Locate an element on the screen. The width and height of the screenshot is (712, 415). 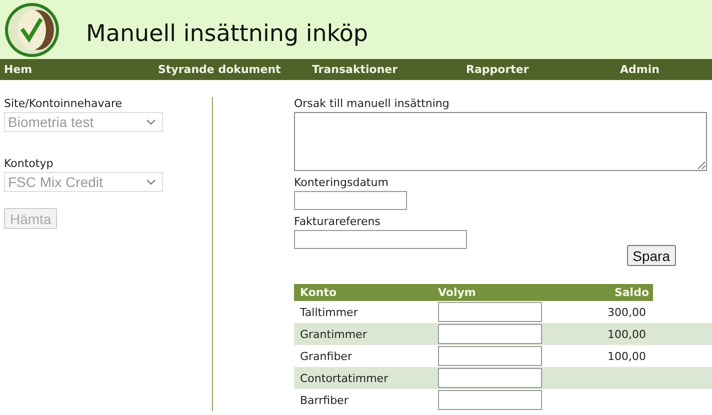
account-cell-text: Talltimmer is located at coordinates (329, 312).